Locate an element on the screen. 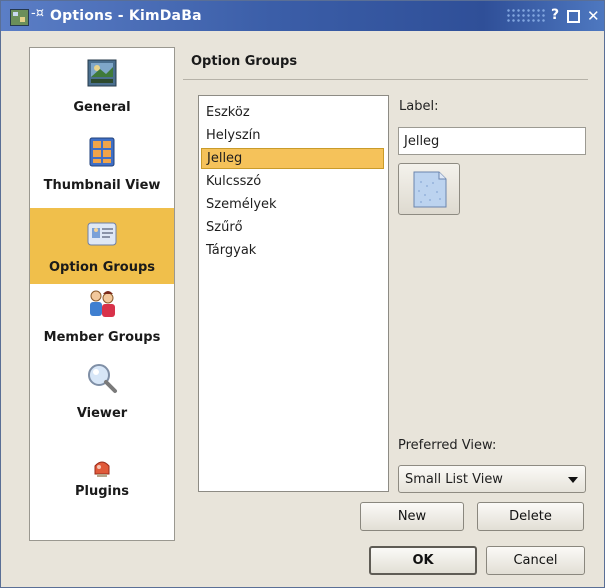 This screenshot has height=588, width=605. sidebar-item-viewer: Viewer is located at coordinates (102, 398).